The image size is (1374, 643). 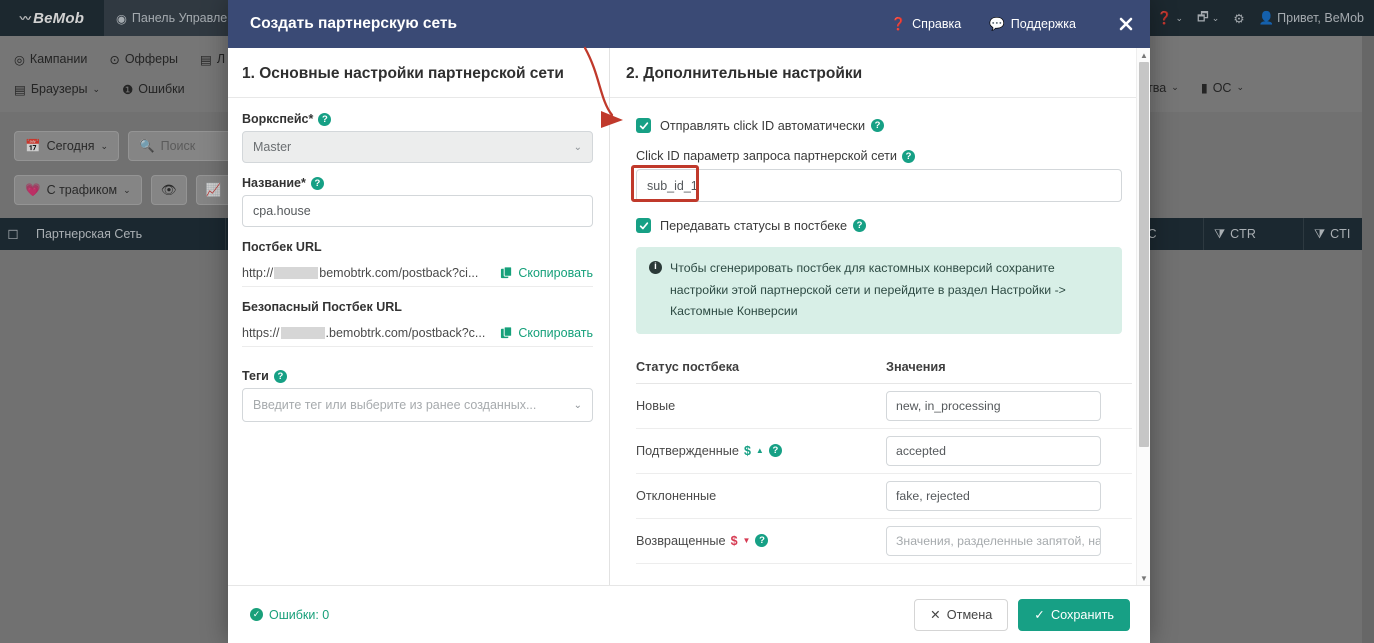 I want to click on errors-status: ✓ Ошибки: 0, so click(x=289, y=615).